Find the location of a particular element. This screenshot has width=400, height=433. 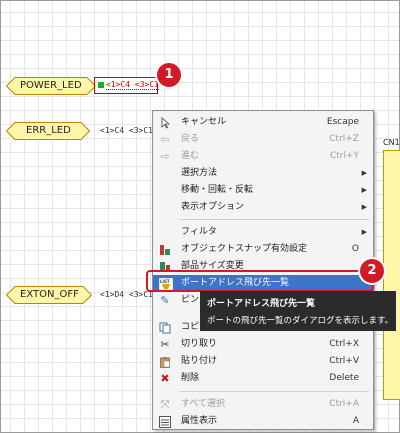

scissors-icon: ✂ is located at coordinates (165, 344).